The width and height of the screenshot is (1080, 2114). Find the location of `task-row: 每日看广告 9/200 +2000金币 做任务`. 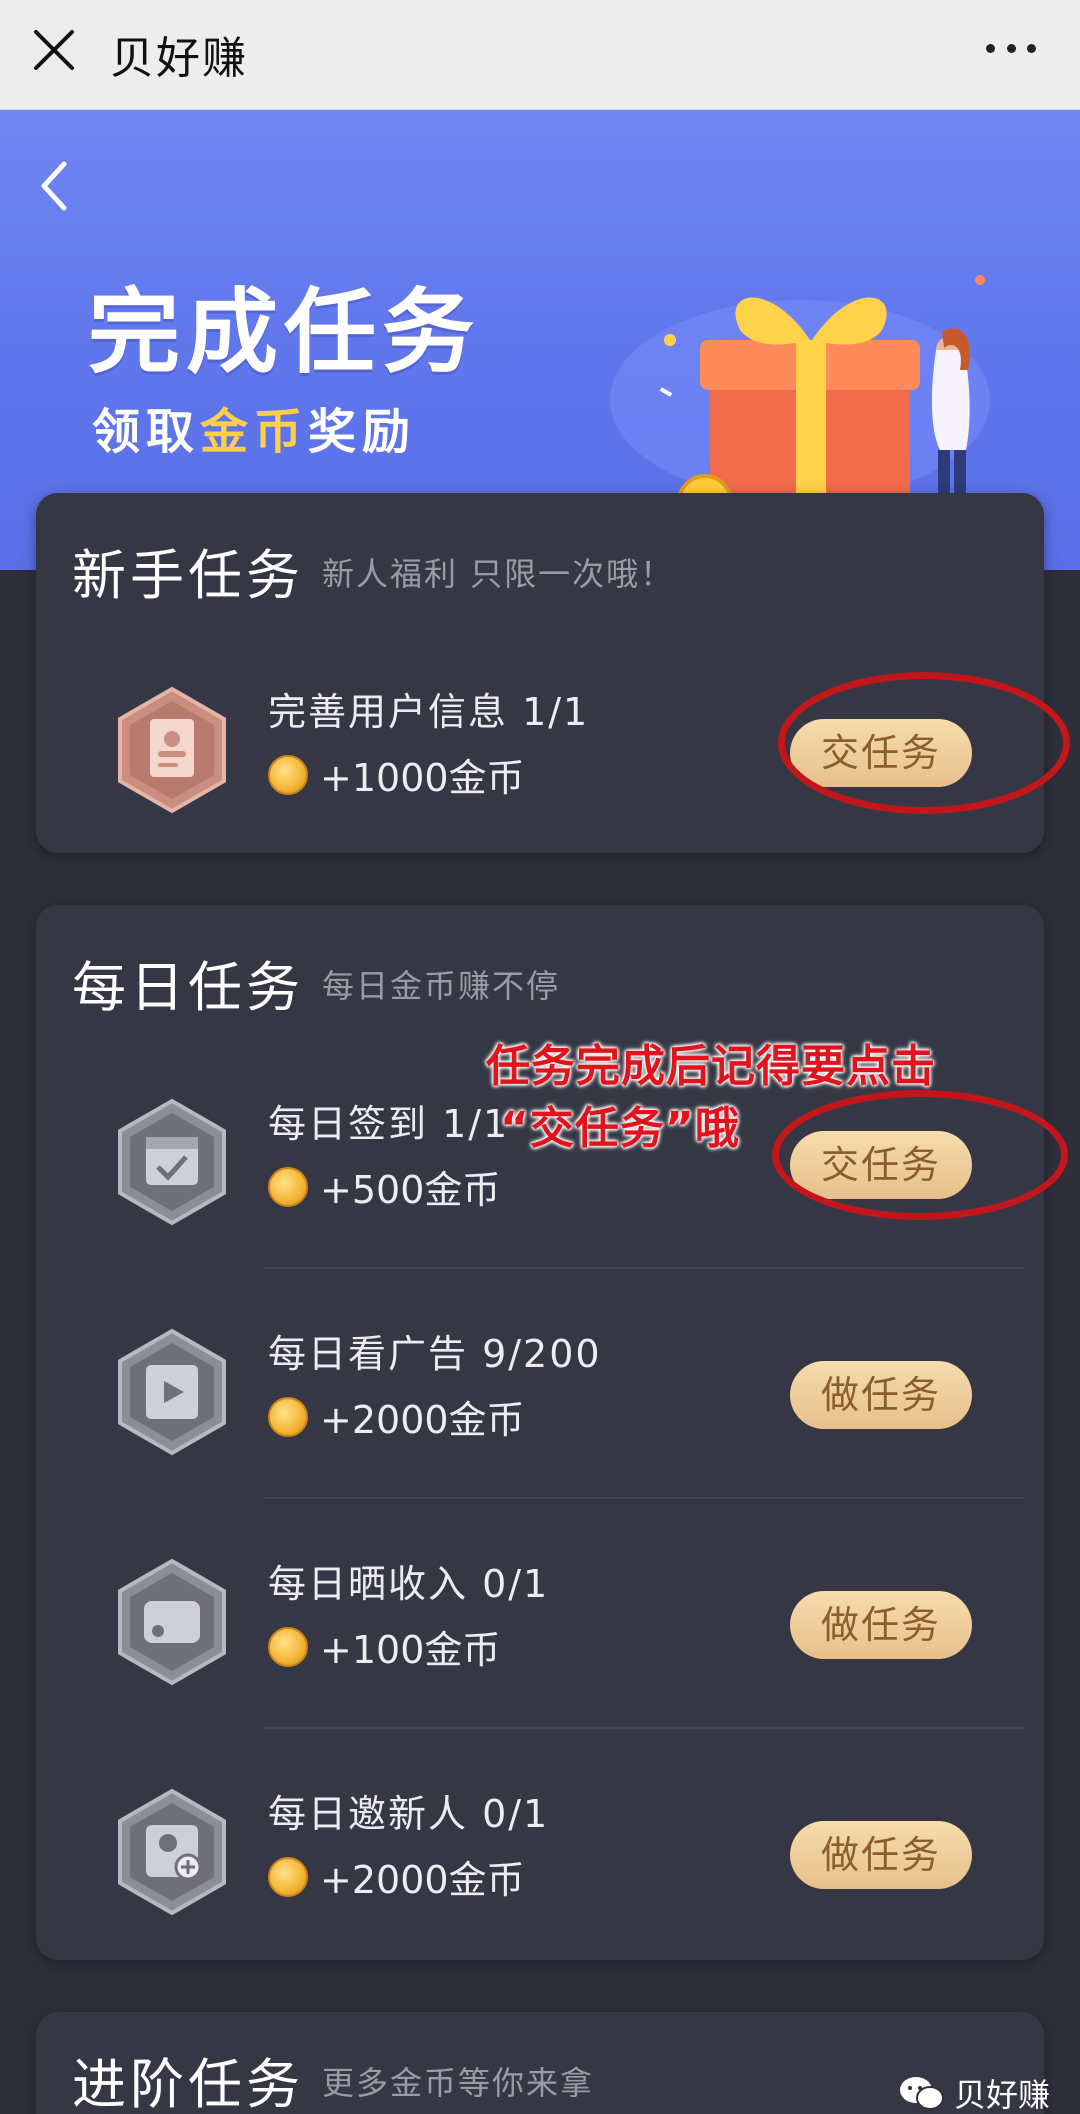

task-row: 每日看广告 9/200 +2000金币 做任务 is located at coordinates (540, 1390).